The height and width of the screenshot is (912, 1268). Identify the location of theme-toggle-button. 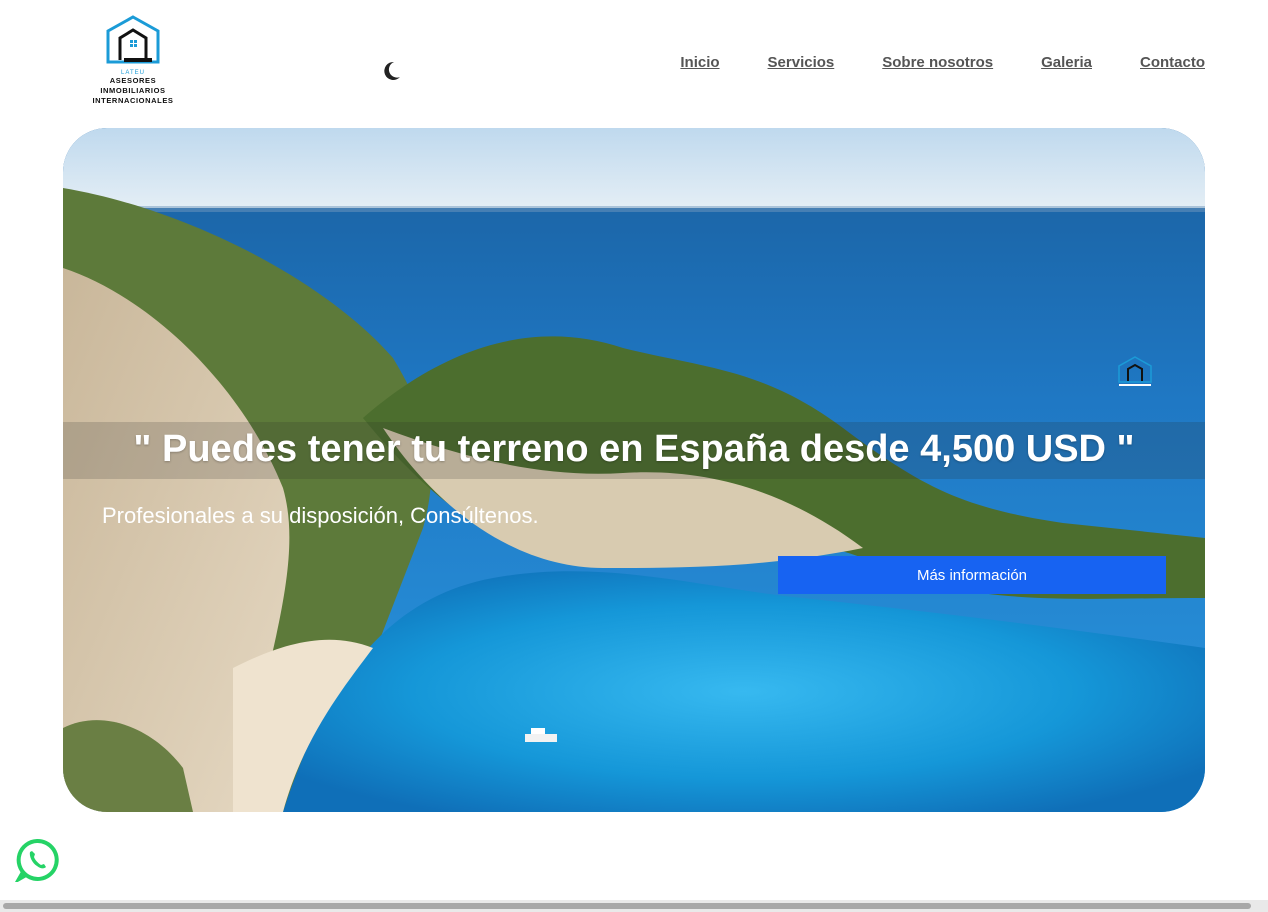
(391, 71).